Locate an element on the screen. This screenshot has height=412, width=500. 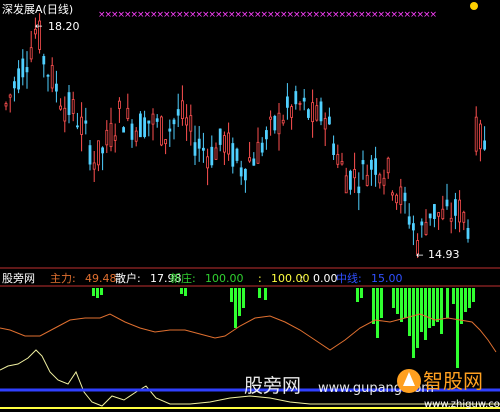
indicator-label-2: 新庄: is located at coordinates (183, 278).